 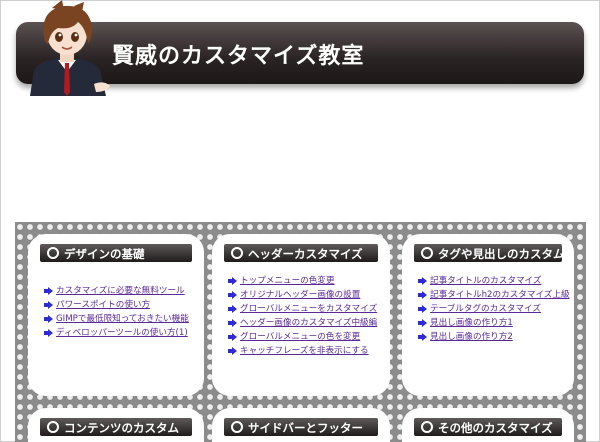 What do you see at coordinates (287, 281) in the screenshot?
I see `link: トップメニューの色変更` at bounding box center [287, 281].